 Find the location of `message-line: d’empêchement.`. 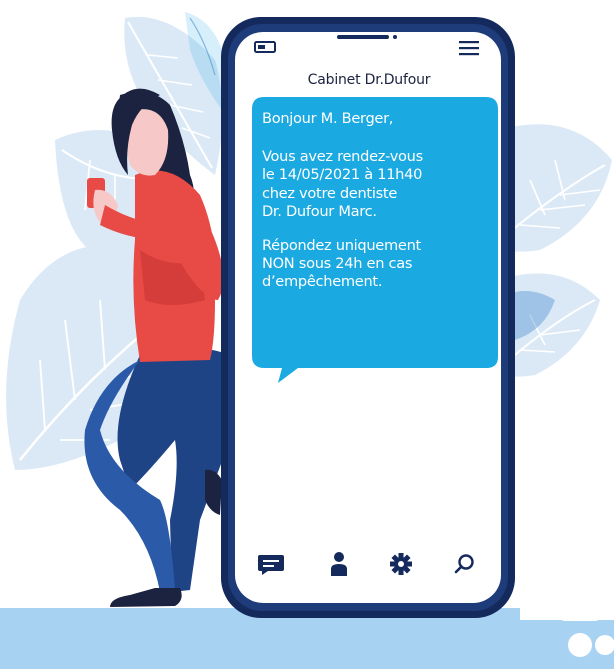

message-line: d’empêchement. is located at coordinates (322, 282).